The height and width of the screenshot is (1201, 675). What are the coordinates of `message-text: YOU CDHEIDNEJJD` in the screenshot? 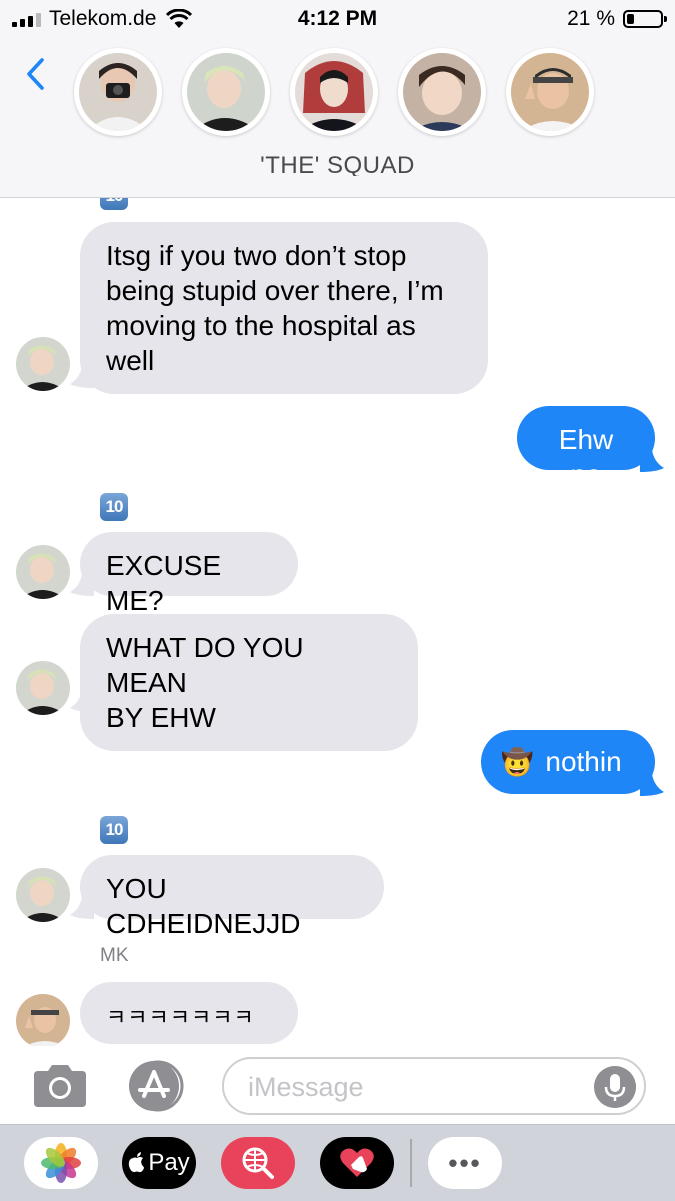 It's located at (203, 906).